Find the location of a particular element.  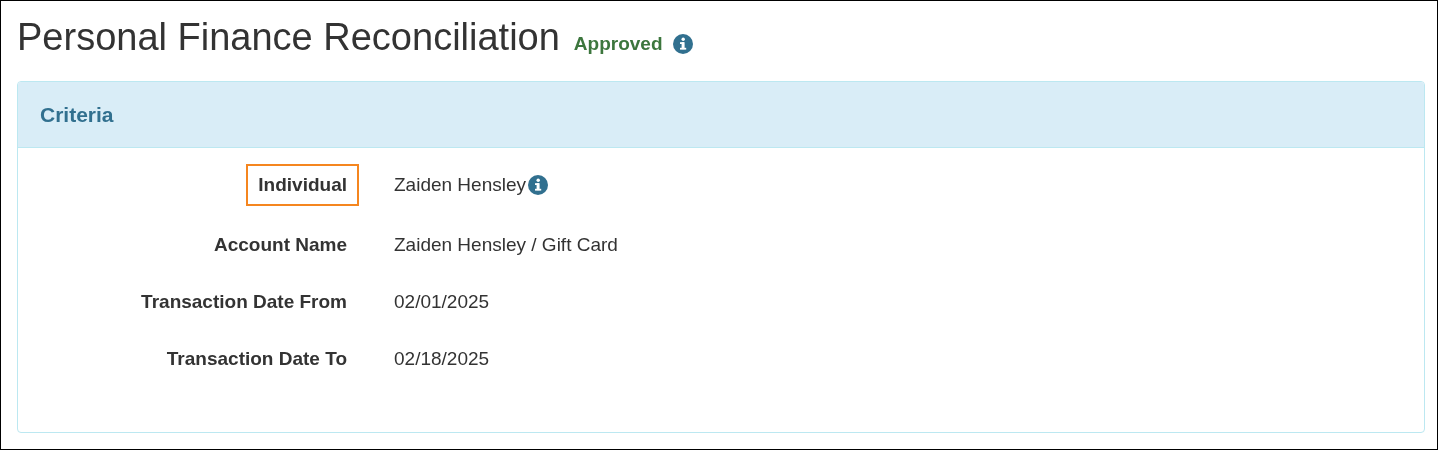

field-value: 02/18/2025 is located at coordinates (442, 358).